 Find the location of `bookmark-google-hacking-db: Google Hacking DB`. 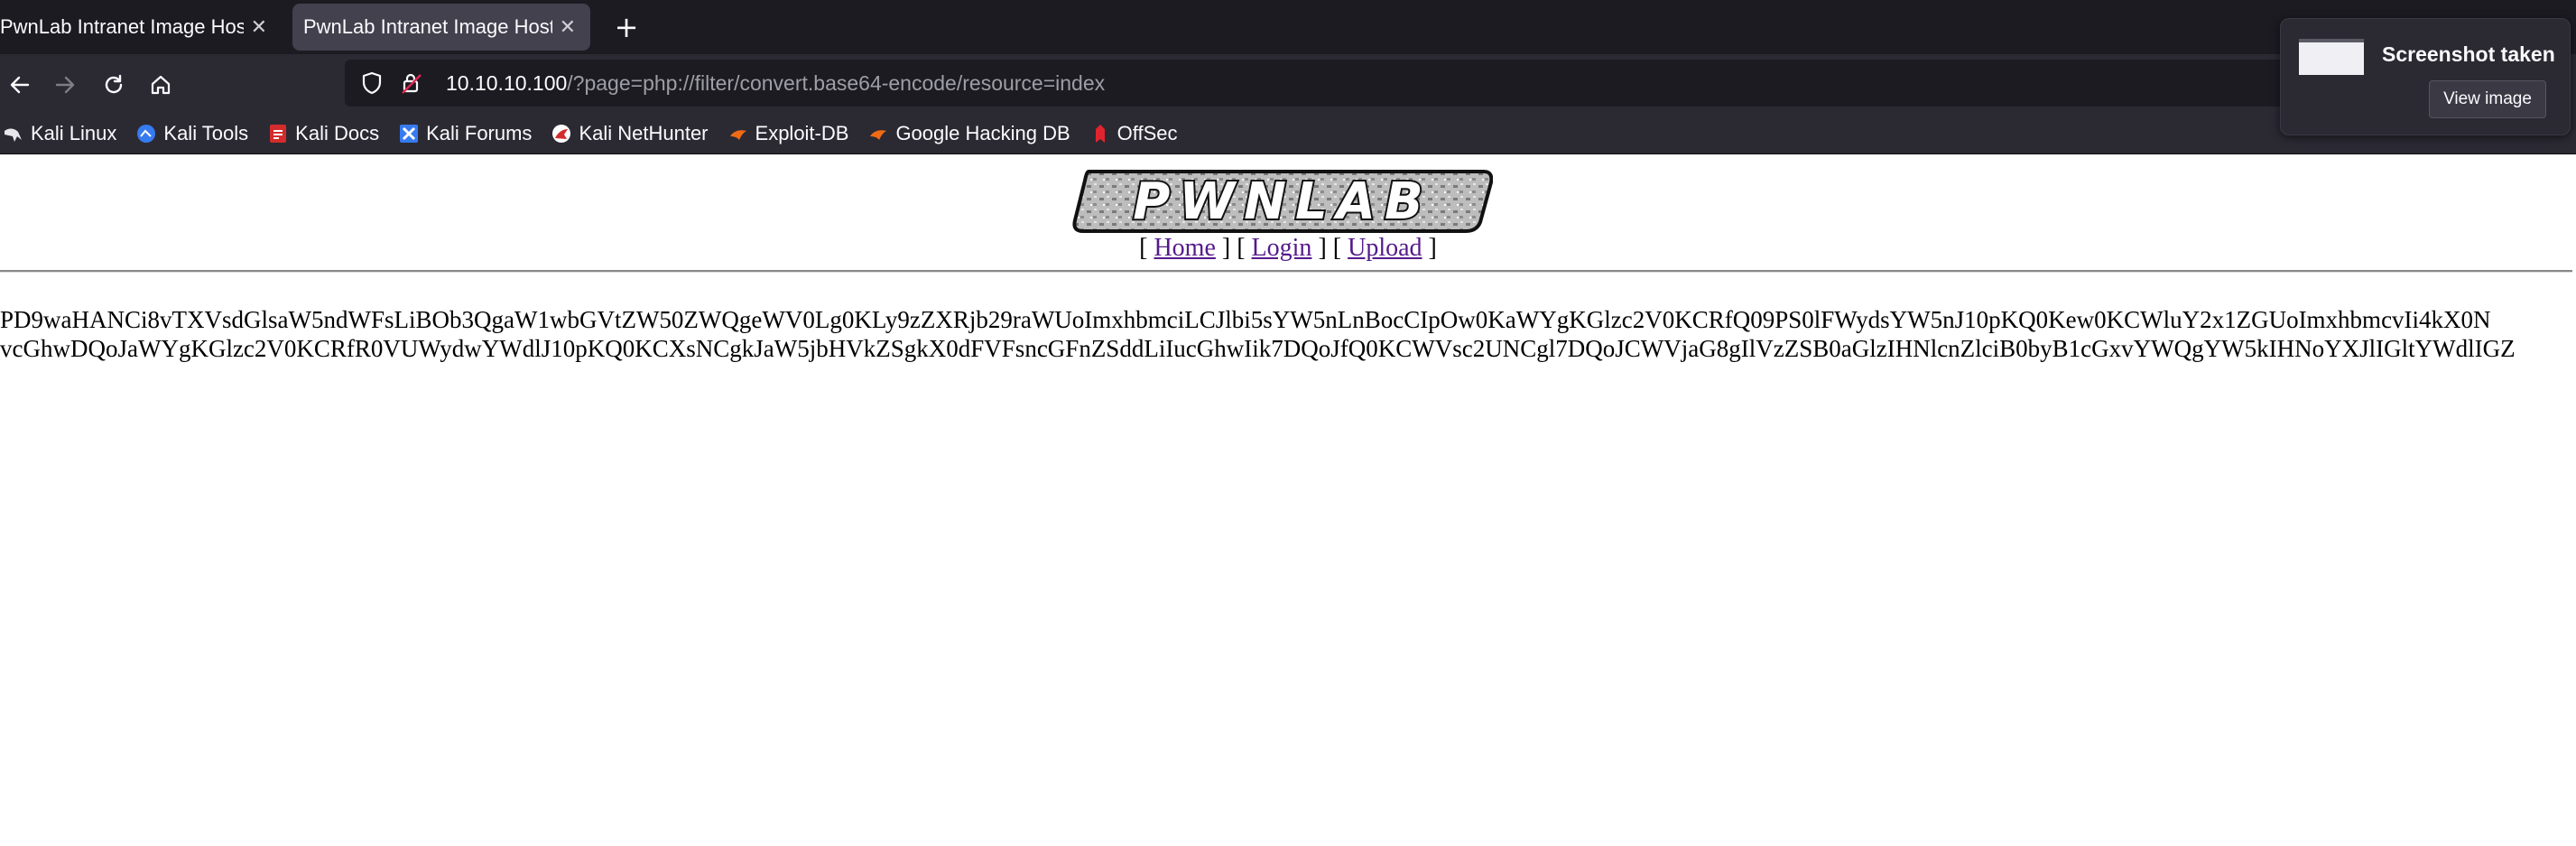

bookmark-google-hacking-db: Google Hacking DB is located at coordinates (969, 134).